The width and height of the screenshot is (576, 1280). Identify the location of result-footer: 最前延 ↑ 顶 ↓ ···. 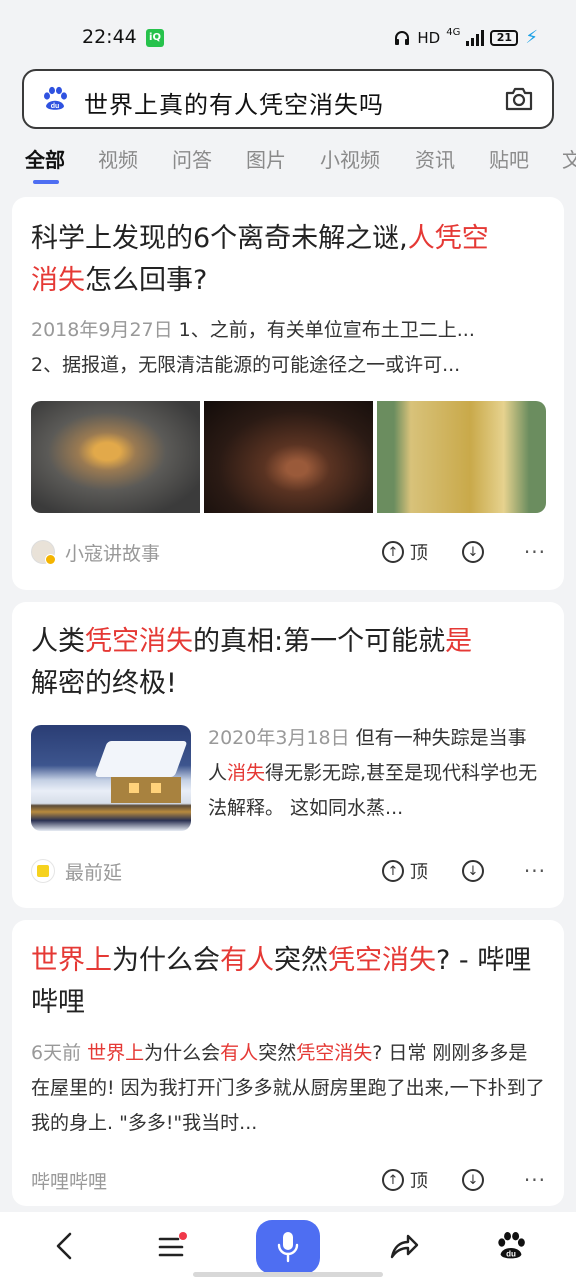
(288, 871).